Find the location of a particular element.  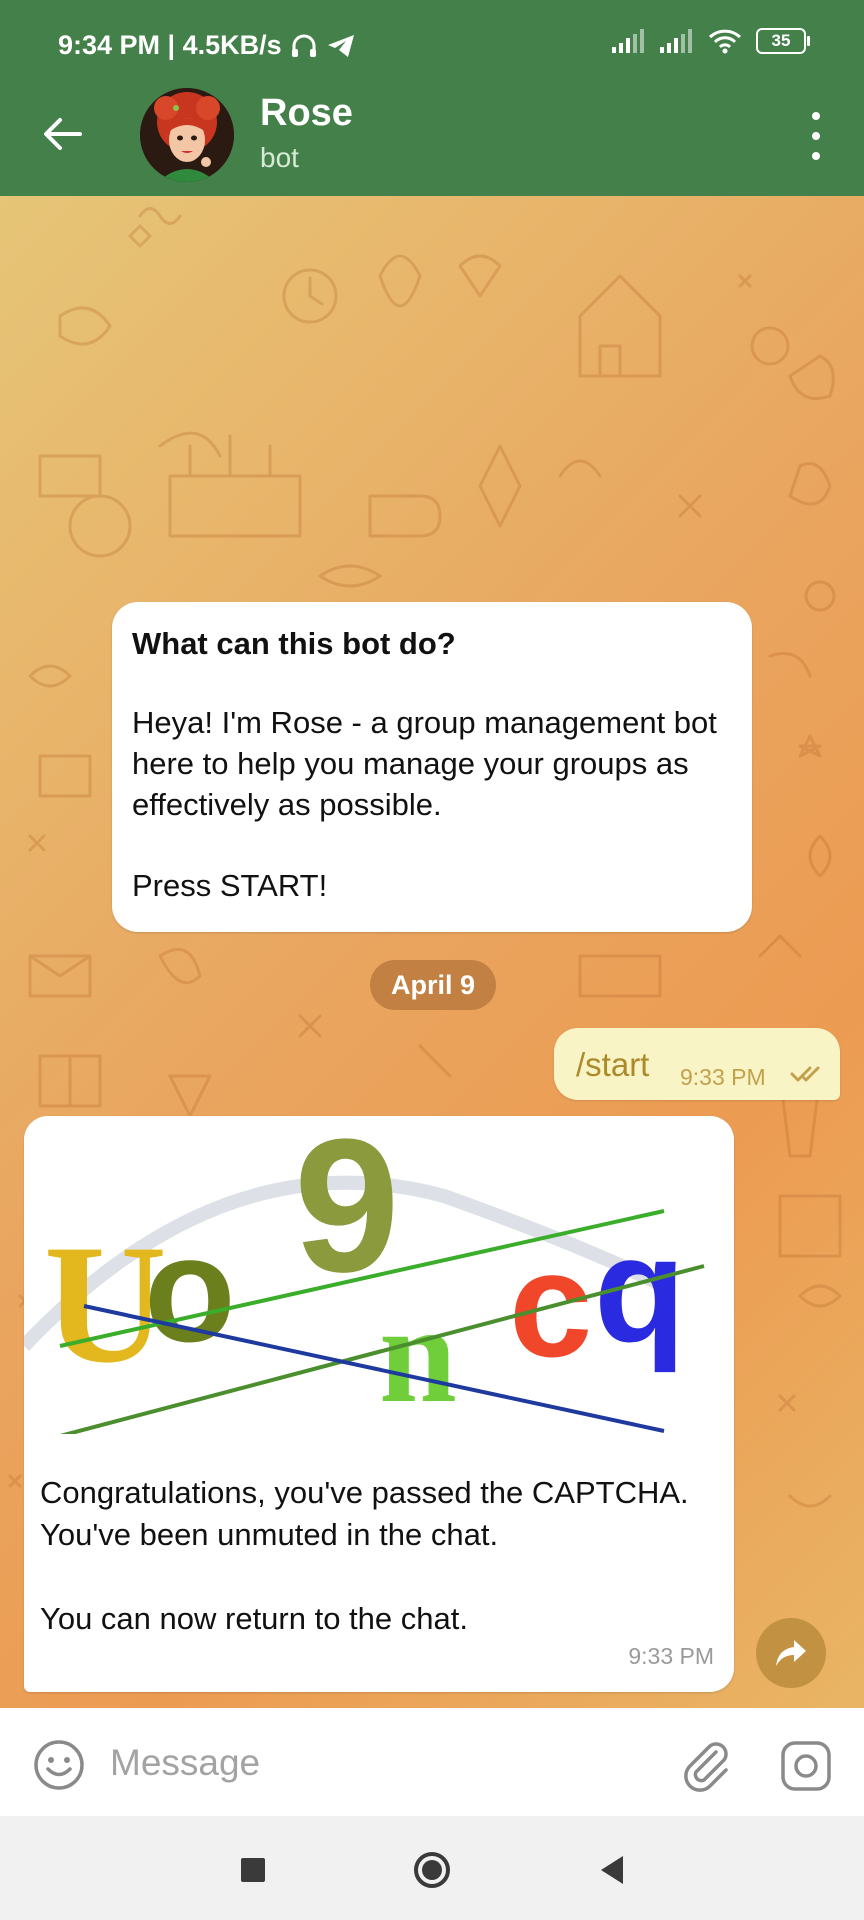

back-button is located at coordinates (62, 134).